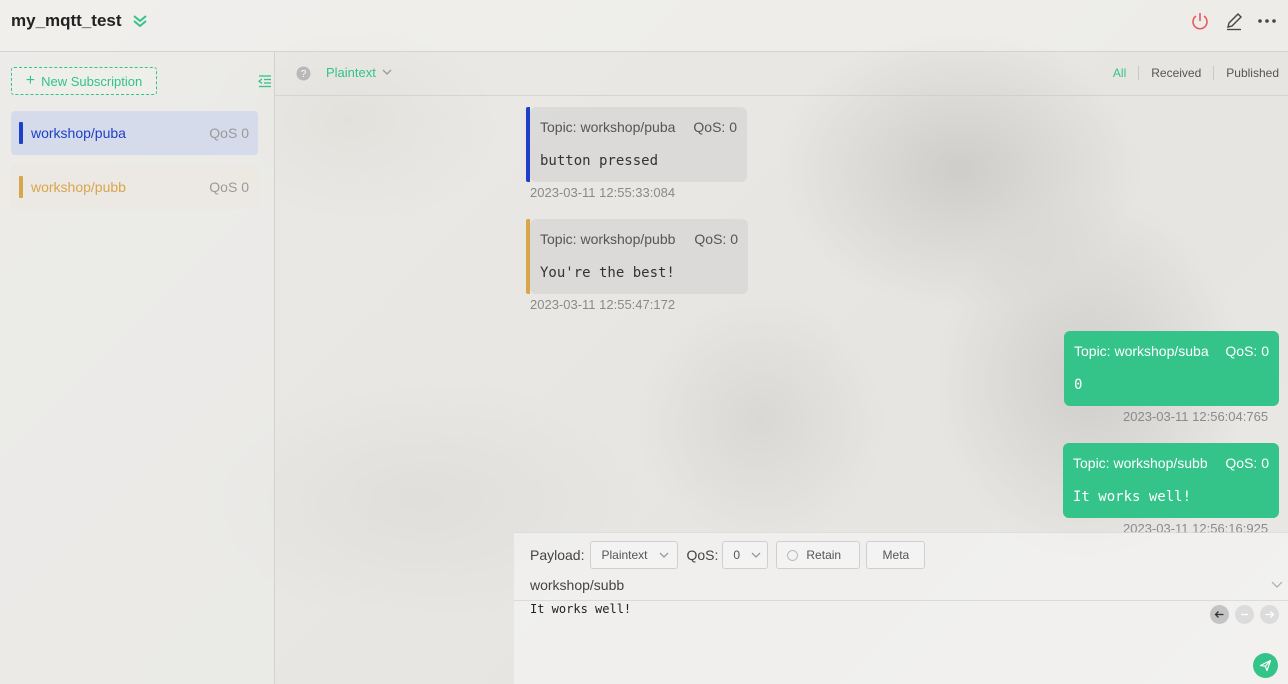  Describe the element at coordinates (793, 555) in the screenshot. I see `retain-radio-icon` at that location.